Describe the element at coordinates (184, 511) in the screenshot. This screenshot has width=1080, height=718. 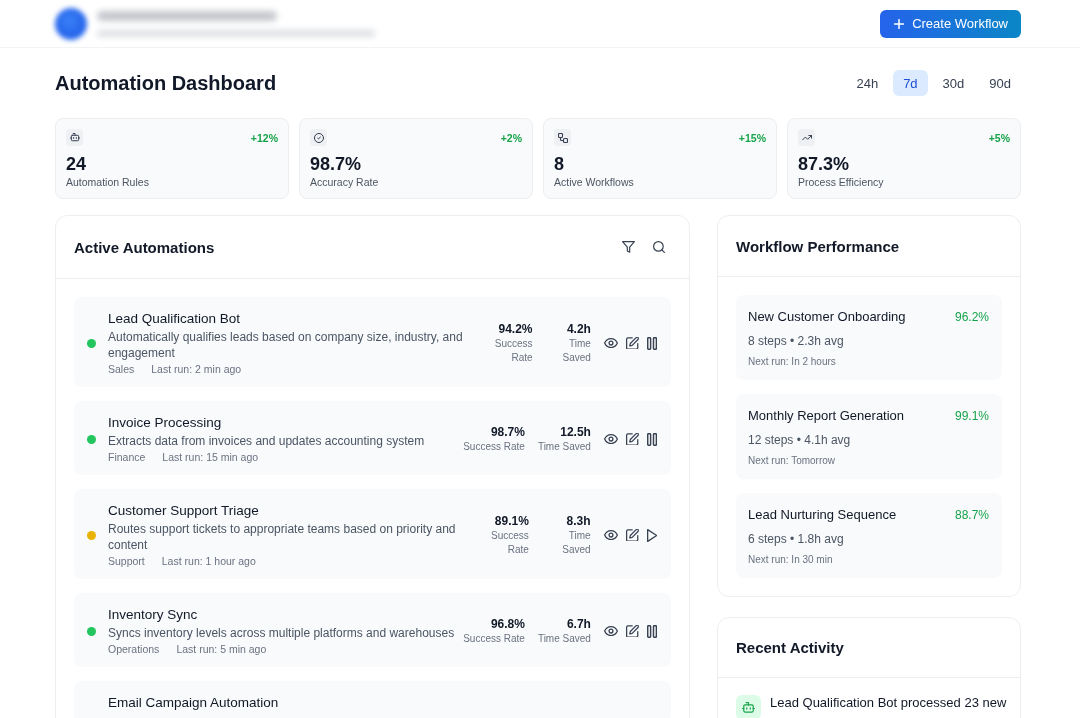
I see `automation-name: Customer Support Triage` at that location.